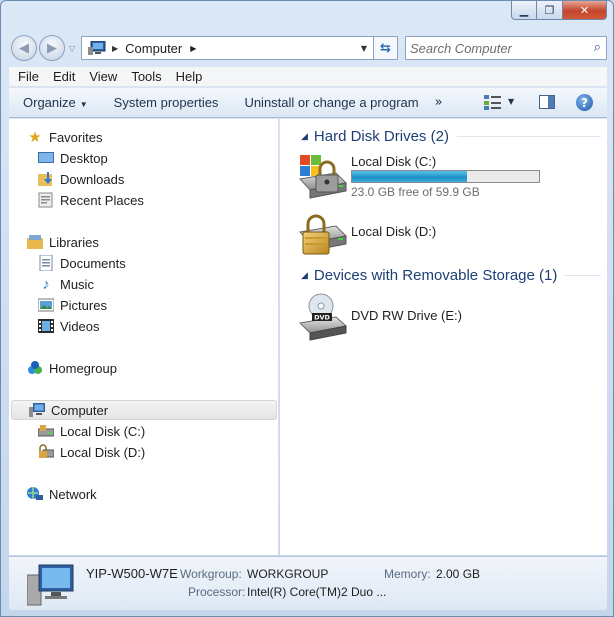 The image size is (614, 617). I want to click on nav-videos: Videos, so click(69, 326).